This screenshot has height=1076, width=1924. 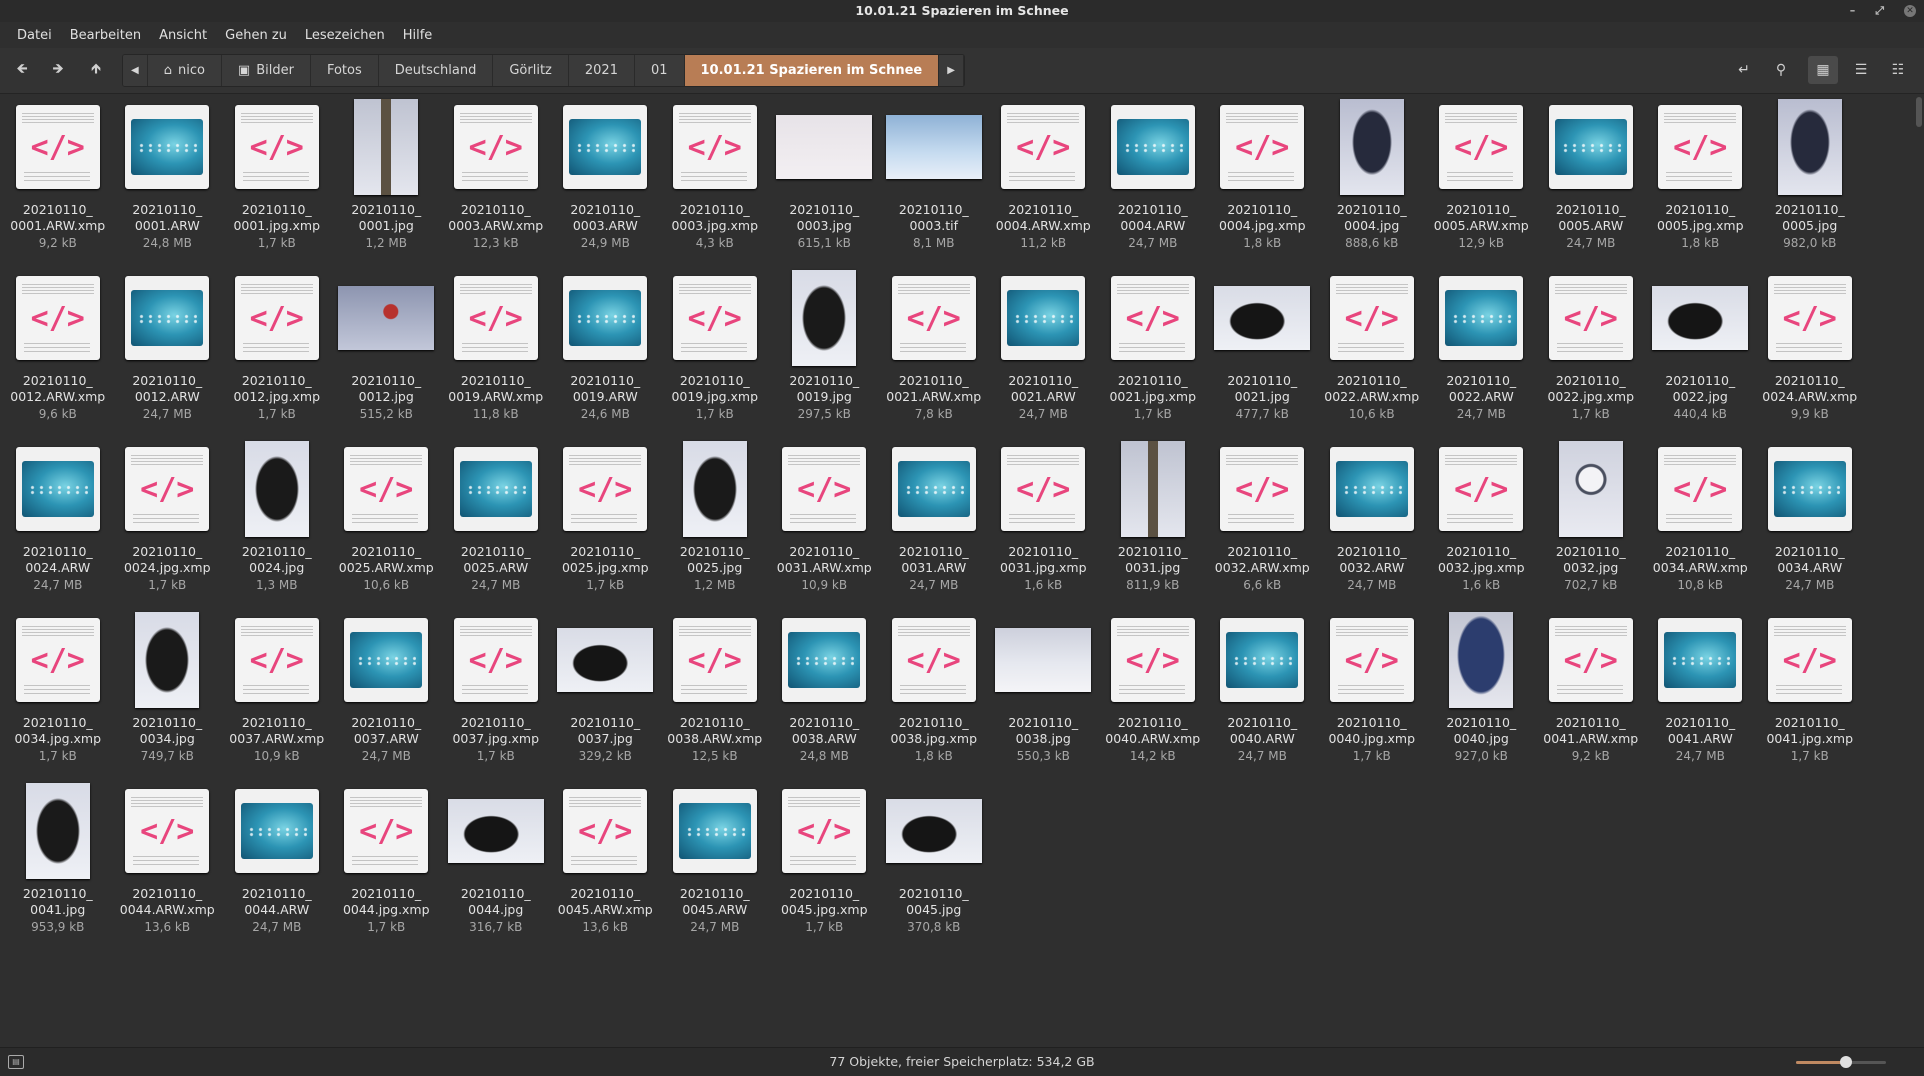 What do you see at coordinates (825, 695) in the screenshot?
I see `file-item: 20210110_ 0038.ARW 24,8 MB` at bounding box center [825, 695].